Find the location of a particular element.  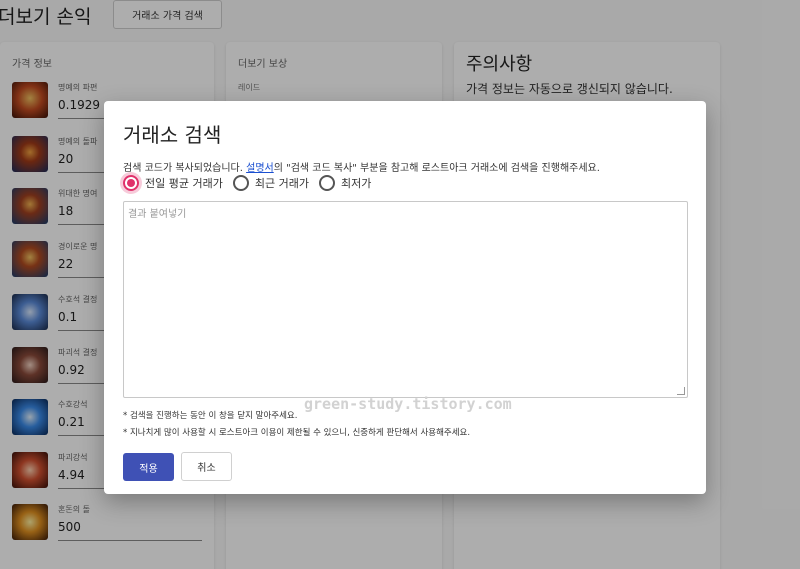

price-type-radio-group: 전일 평균 거래가 최근 거래가 최저가 is located at coordinates (252, 183).